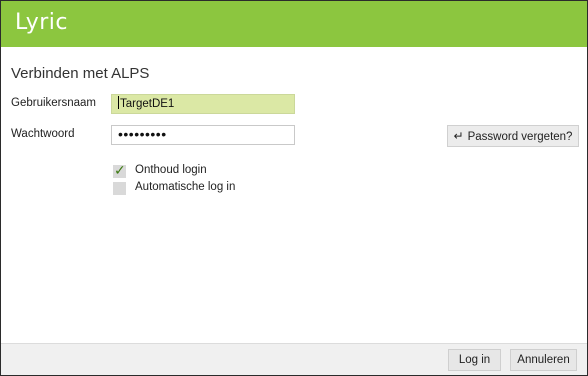  Describe the element at coordinates (54, 103) in the screenshot. I see `username-label: Gebruikersnaam` at that location.